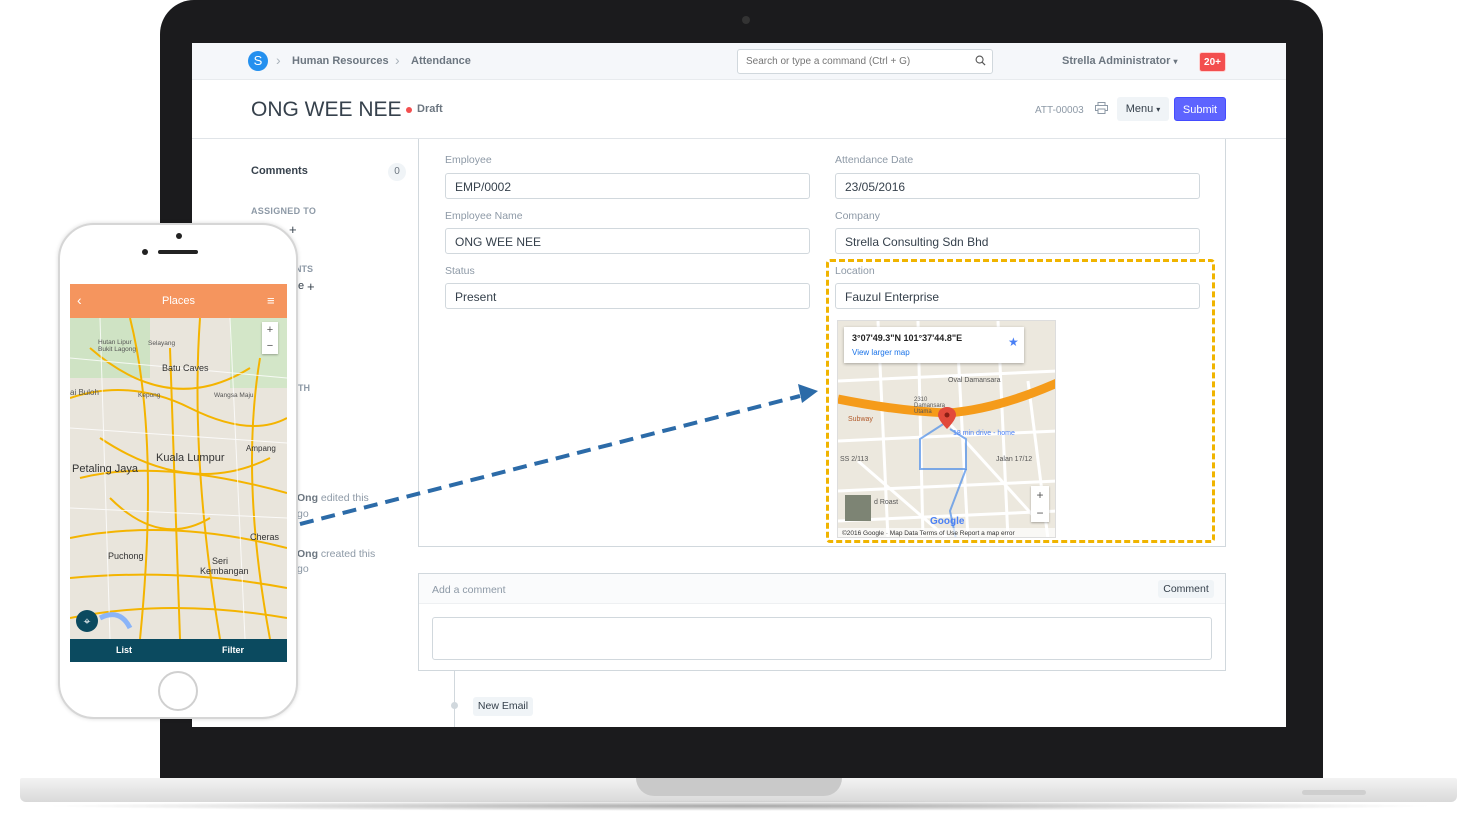 The height and width of the screenshot is (827, 1457). What do you see at coordinates (87, 621) in the screenshot?
I see `locate-me-icon: ⌖` at bounding box center [87, 621].